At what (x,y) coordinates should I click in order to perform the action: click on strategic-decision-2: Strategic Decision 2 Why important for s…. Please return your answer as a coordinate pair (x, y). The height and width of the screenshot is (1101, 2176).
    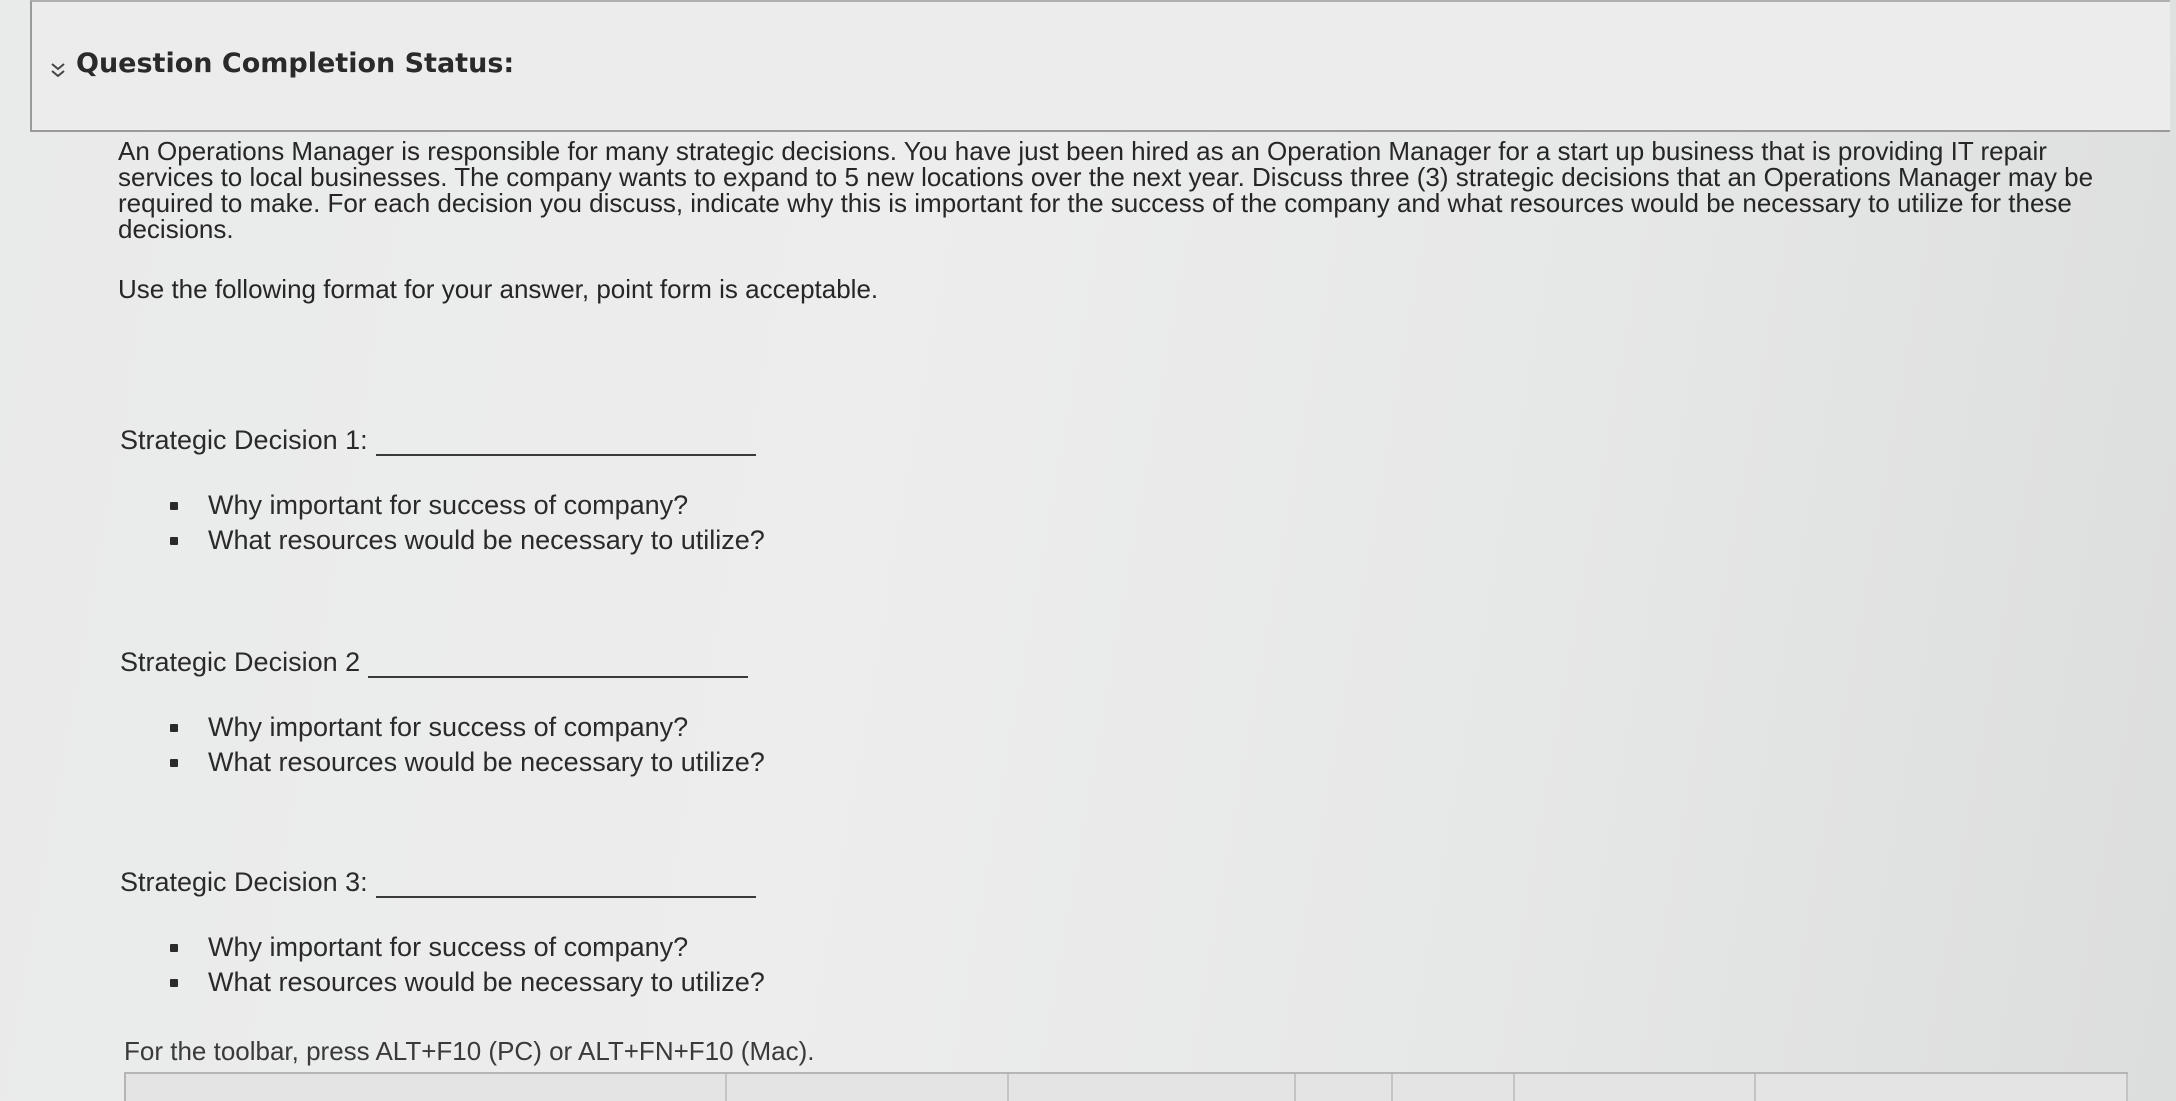
    Looking at the image, I should click on (442, 713).